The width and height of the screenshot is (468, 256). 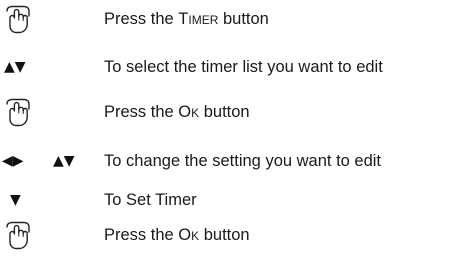 What do you see at coordinates (243, 161) in the screenshot?
I see `step-text: To change the setting you want to edit` at bounding box center [243, 161].